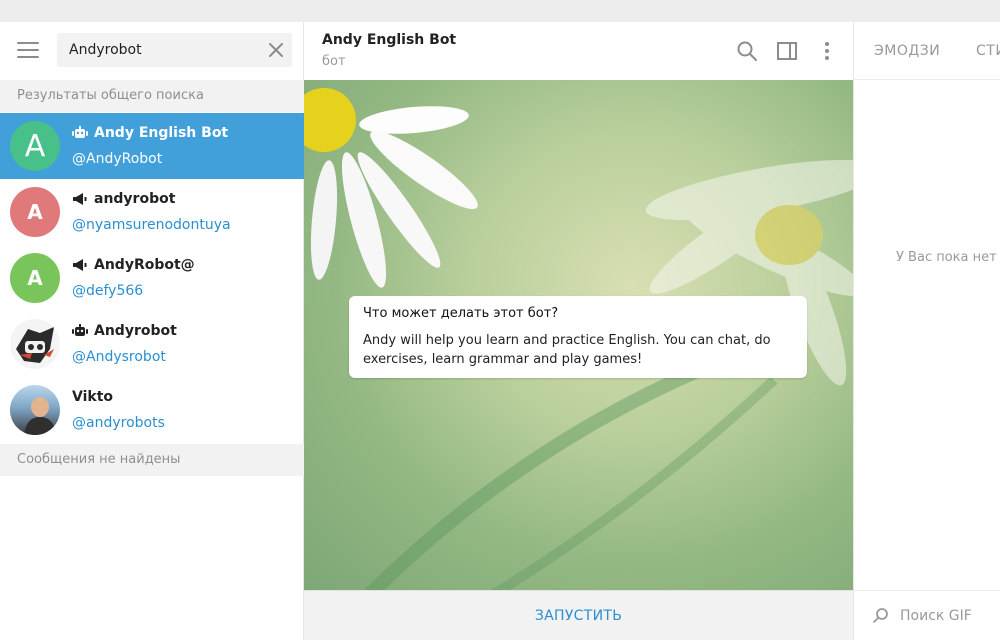  I want to click on clear-search-icon, so click(276, 50).